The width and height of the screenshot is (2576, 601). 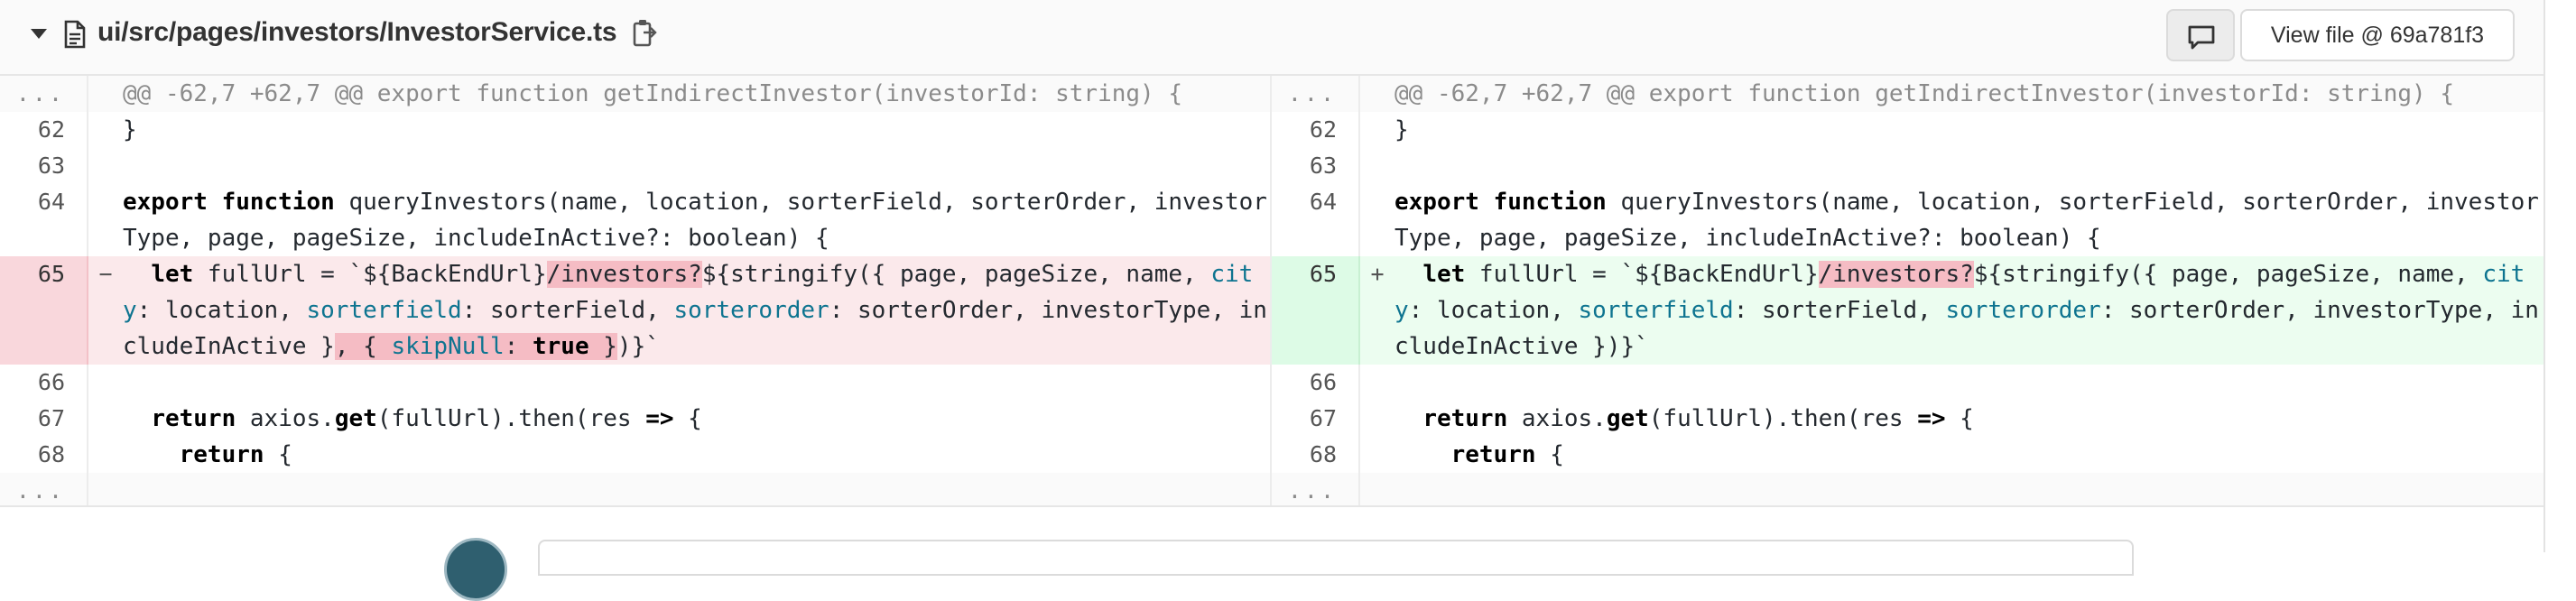 I want to click on removed-segment: , { skipNull: true }, so click(x=475, y=346).